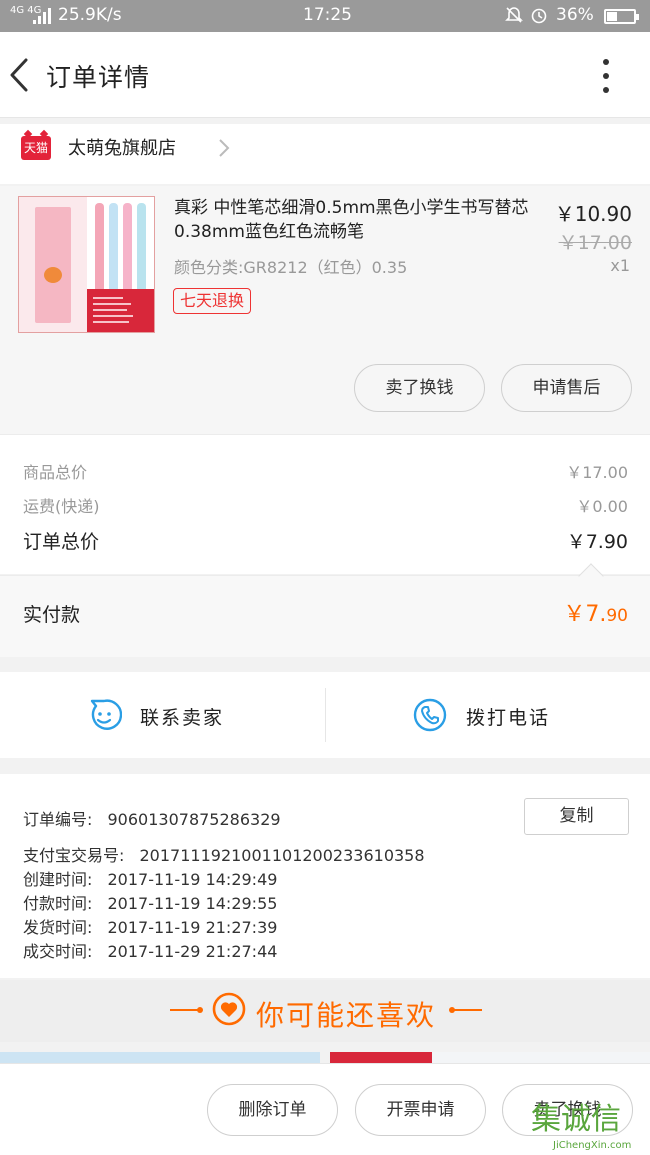 This screenshot has height=1155, width=650. I want to click on product-quantity: x1, so click(620, 265).